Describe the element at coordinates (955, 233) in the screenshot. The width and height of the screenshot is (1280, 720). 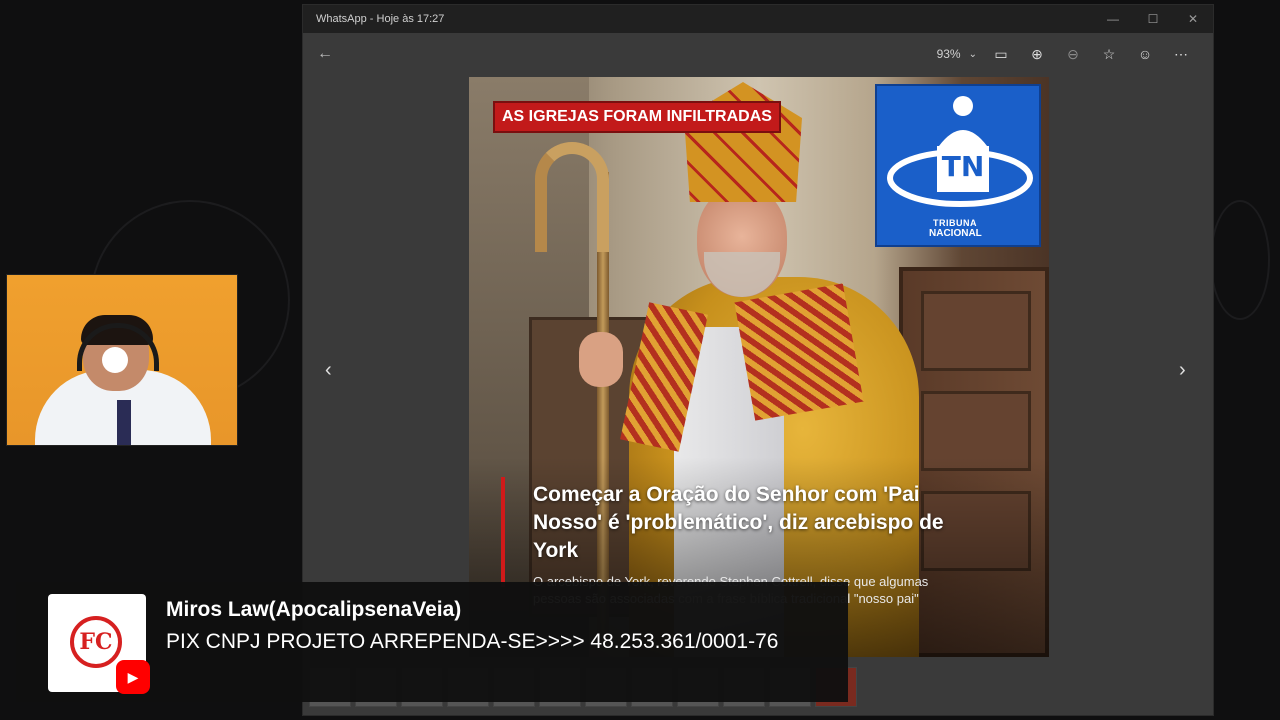
I see `logo-name-line2: NACIONAL` at that location.